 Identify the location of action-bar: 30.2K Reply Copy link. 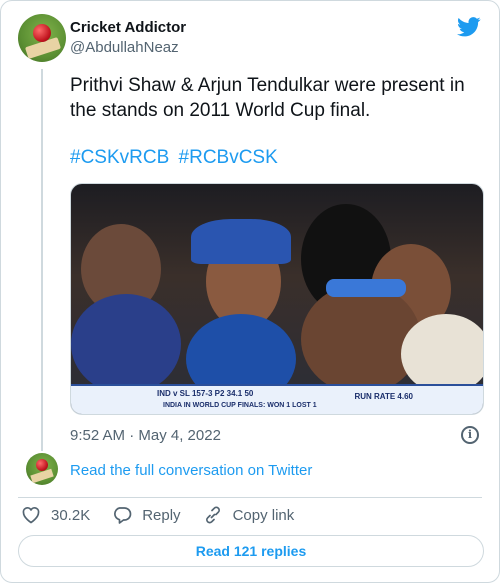
(168, 515).